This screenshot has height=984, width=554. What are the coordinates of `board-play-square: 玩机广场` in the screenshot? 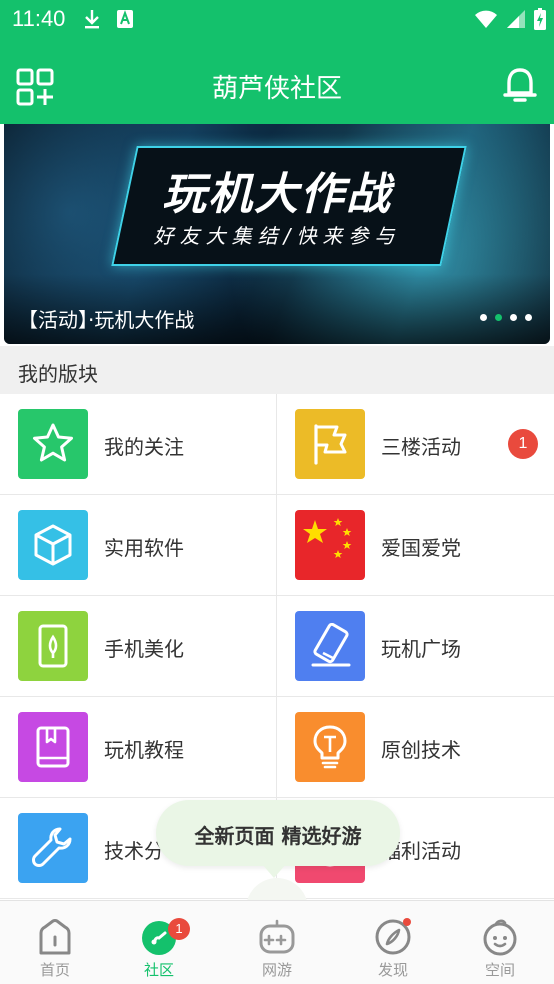 It's located at (415, 646).